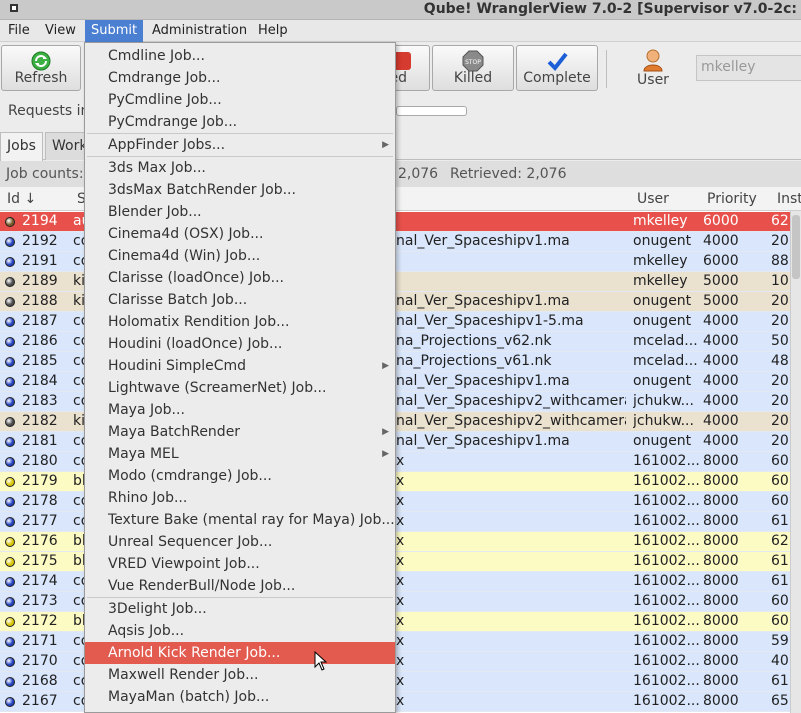 The image size is (801, 713). I want to click on cell-inst: 50, so click(780, 341).